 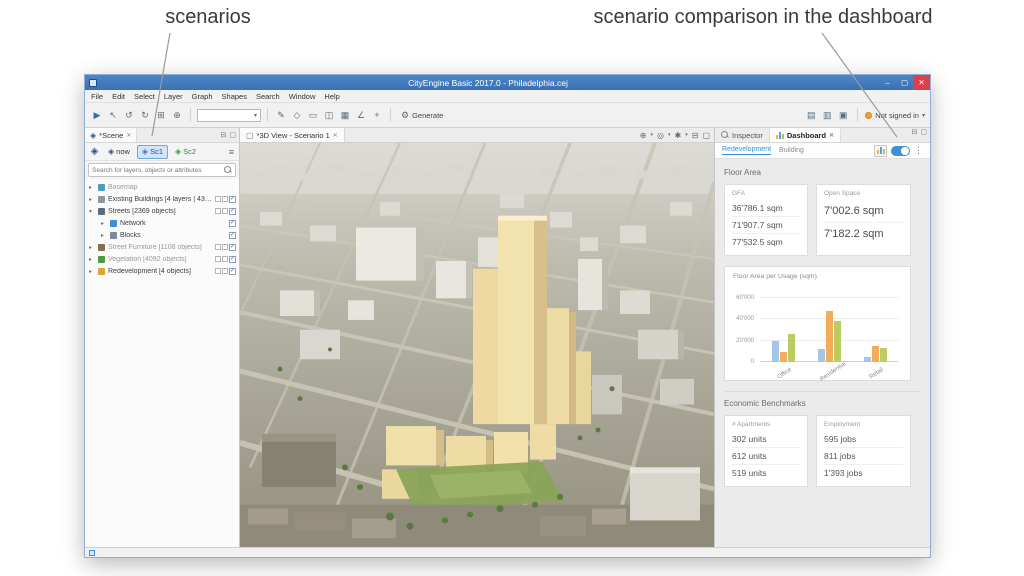 What do you see at coordinates (162, 247) in the screenshot?
I see `tree-row-street-furniture: ▸ Street Furniture [1108 objects] ✓` at bounding box center [162, 247].